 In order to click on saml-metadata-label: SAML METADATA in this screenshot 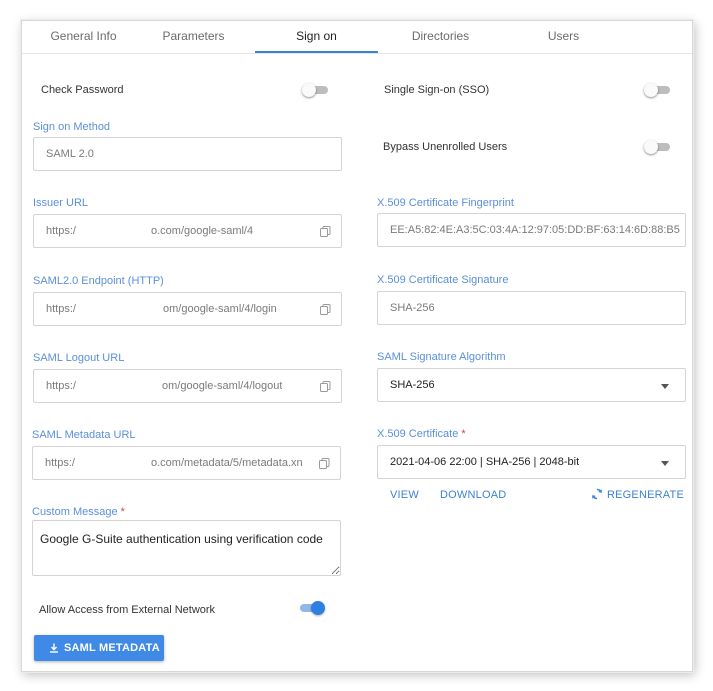, I will do `click(112, 648)`.